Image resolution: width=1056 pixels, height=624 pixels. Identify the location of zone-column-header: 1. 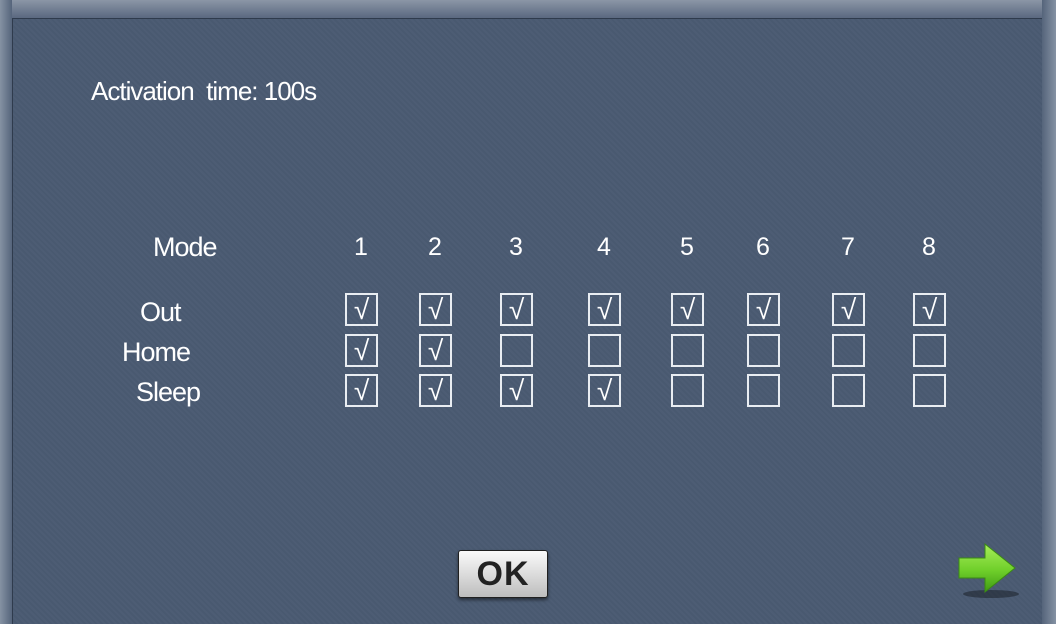
(361, 247).